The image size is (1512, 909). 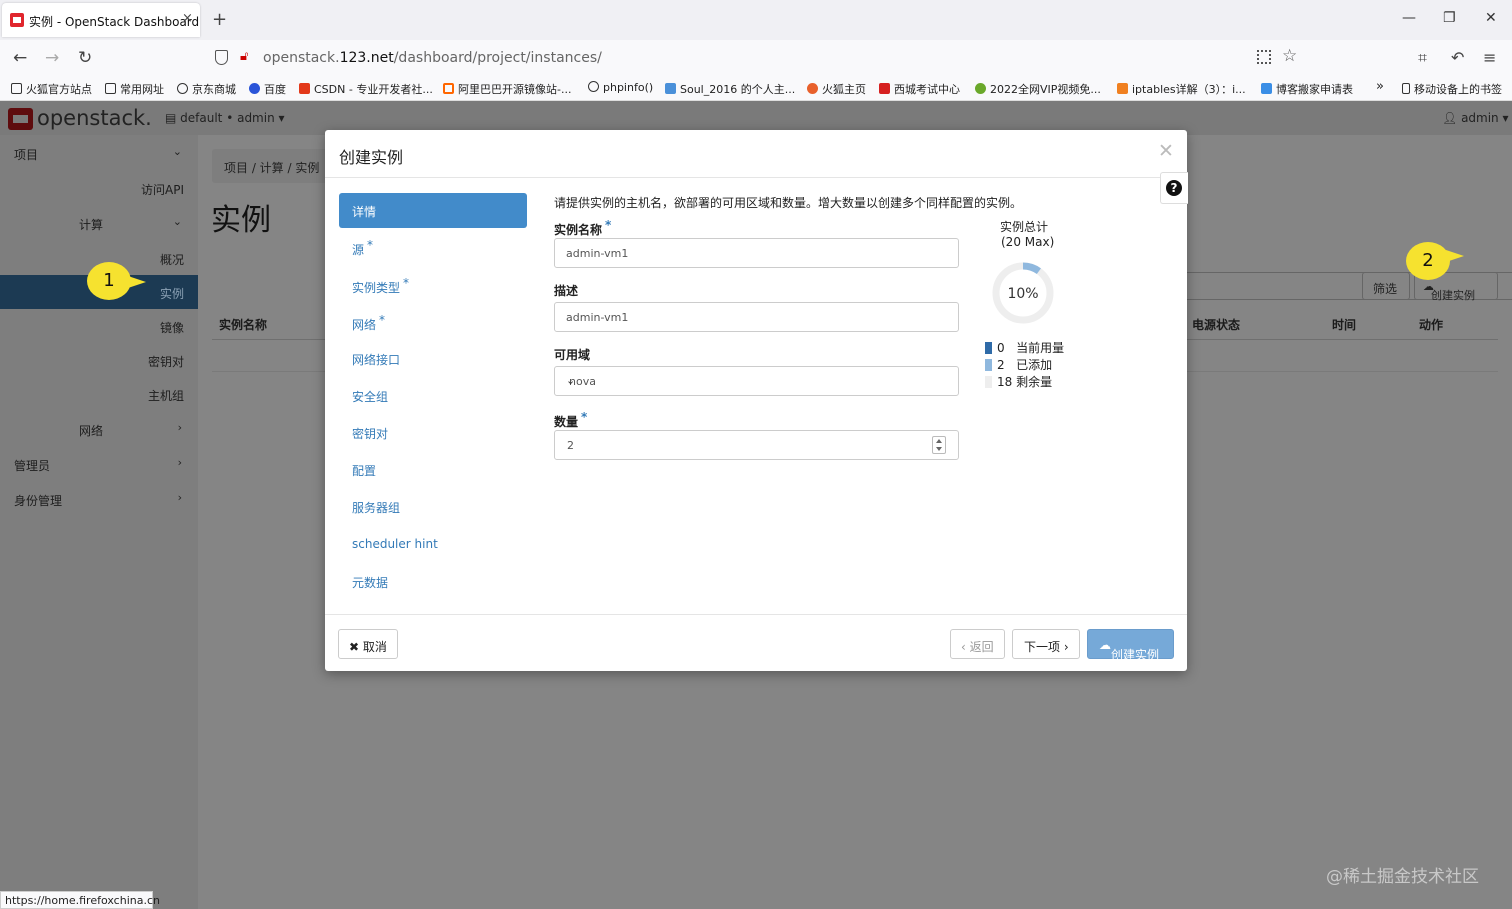 I want to click on count-stepper: 2, so click(x=756, y=445).